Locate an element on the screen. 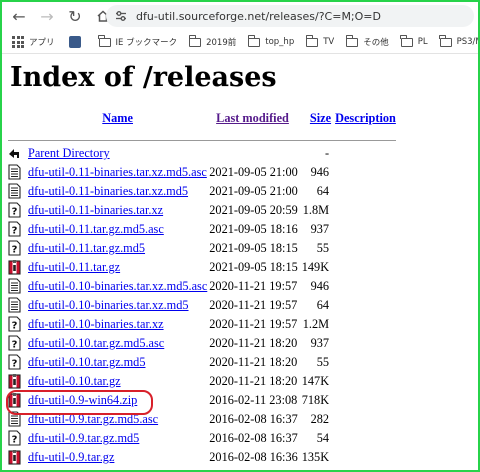 Image resolution: width=480 pixels, height=472 pixels. file-link: dfu-util-0.10-binaries.tar.xz is located at coordinates (96, 324).